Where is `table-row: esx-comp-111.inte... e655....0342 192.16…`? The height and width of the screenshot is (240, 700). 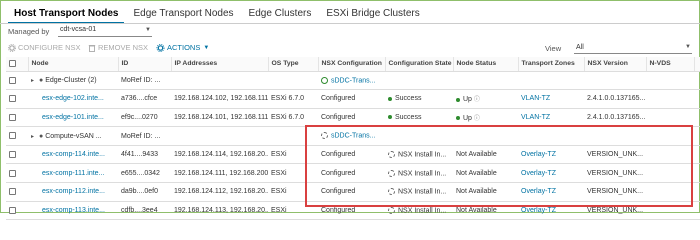
table-row: esx-comp-111.inte... e655....0342 192.16… is located at coordinates (353, 173).